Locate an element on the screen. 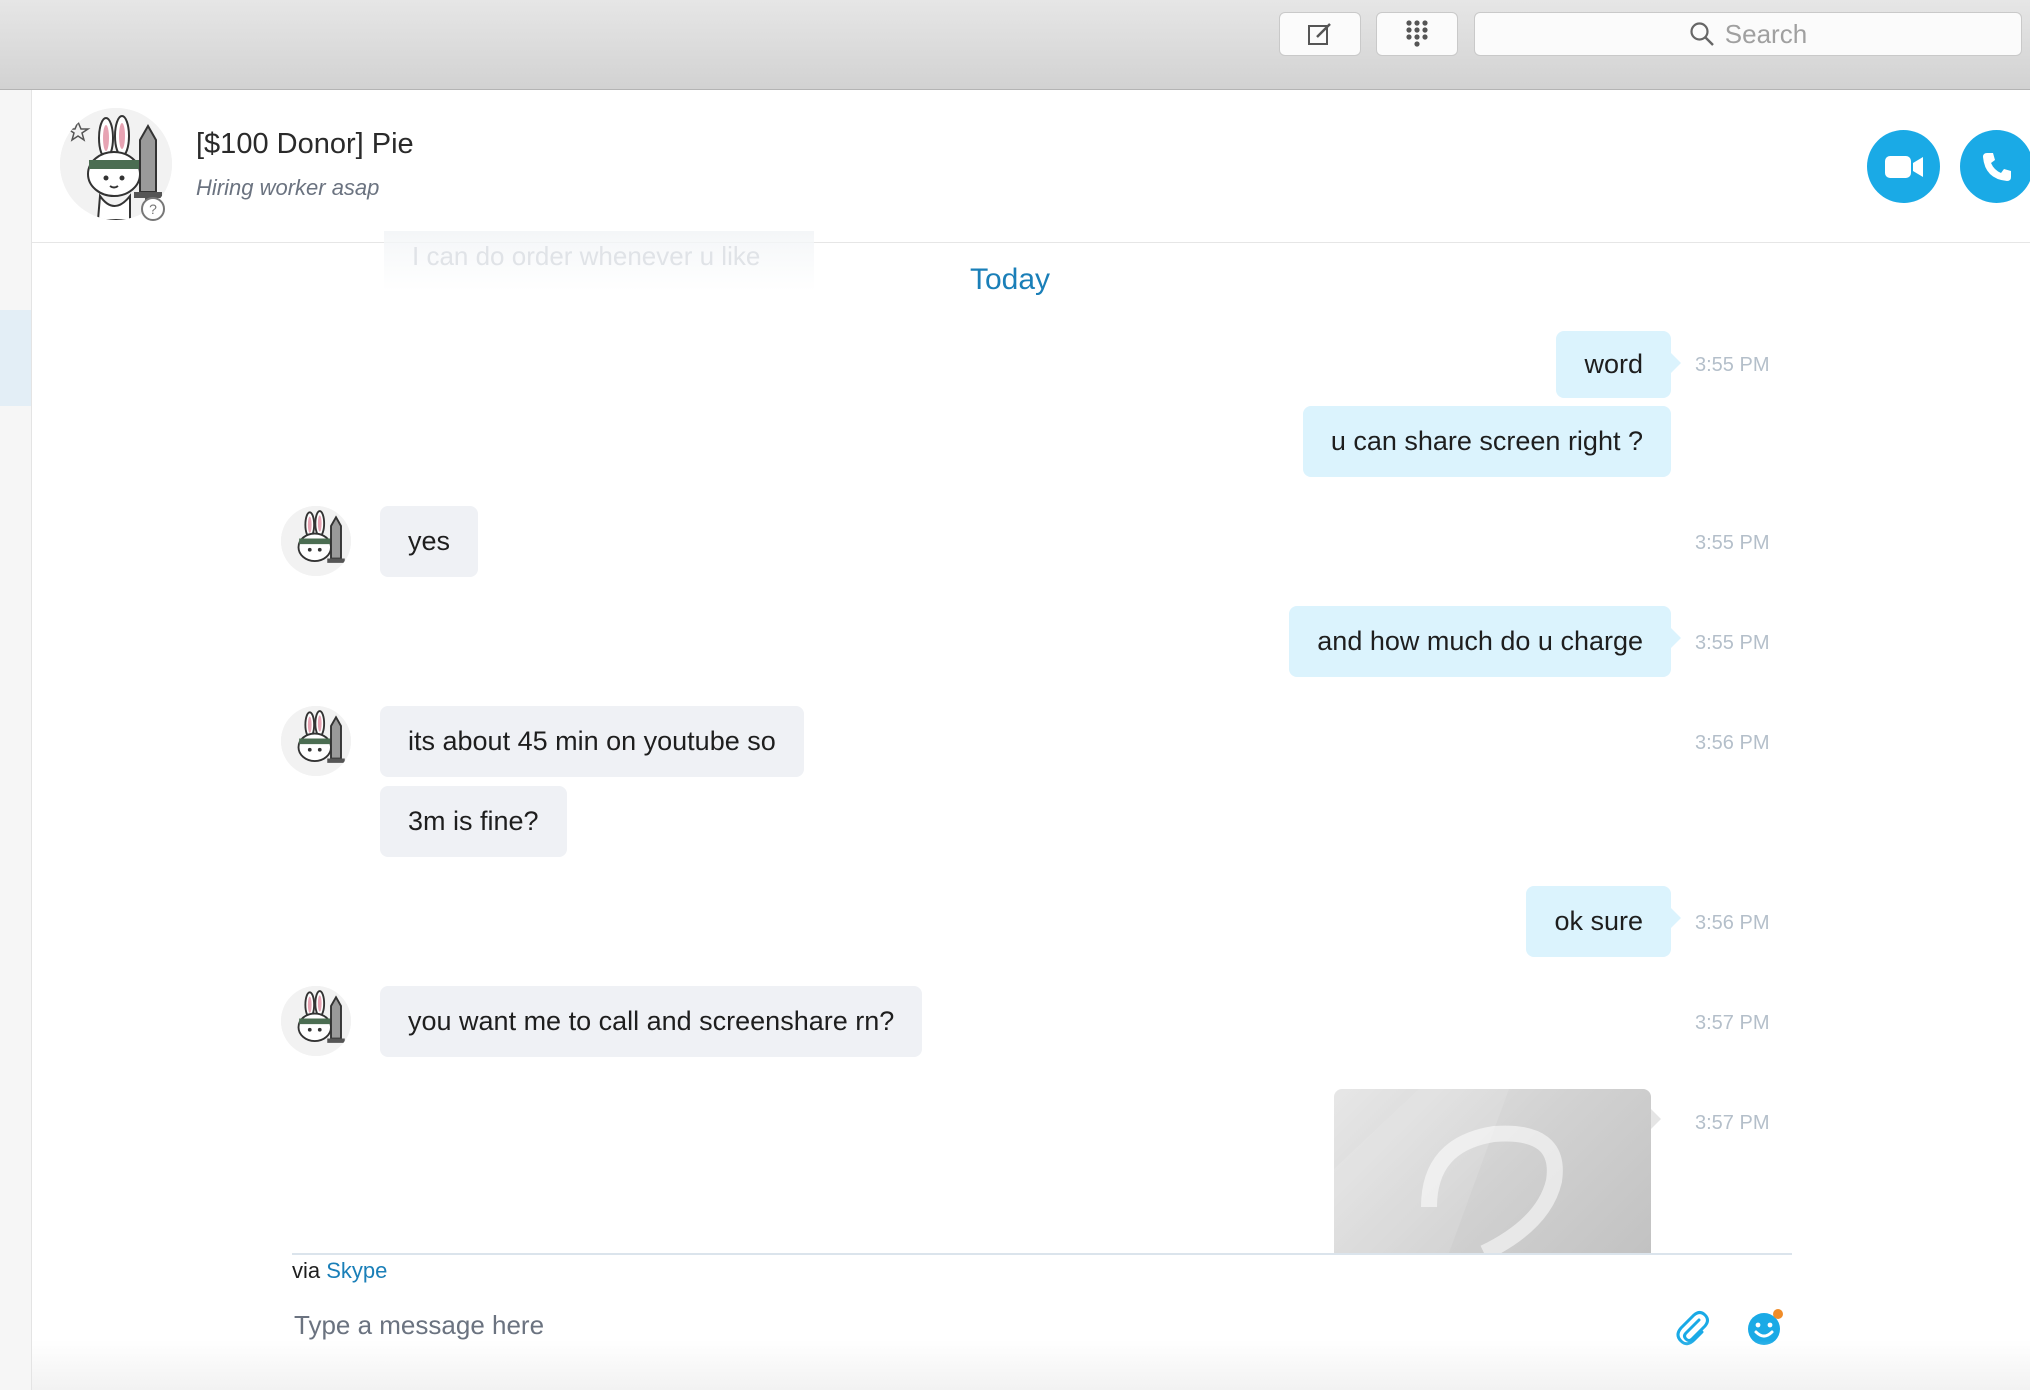 The height and width of the screenshot is (1390, 2030). contact-mood-message: Hiring worker asap is located at coordinates (288, 187).